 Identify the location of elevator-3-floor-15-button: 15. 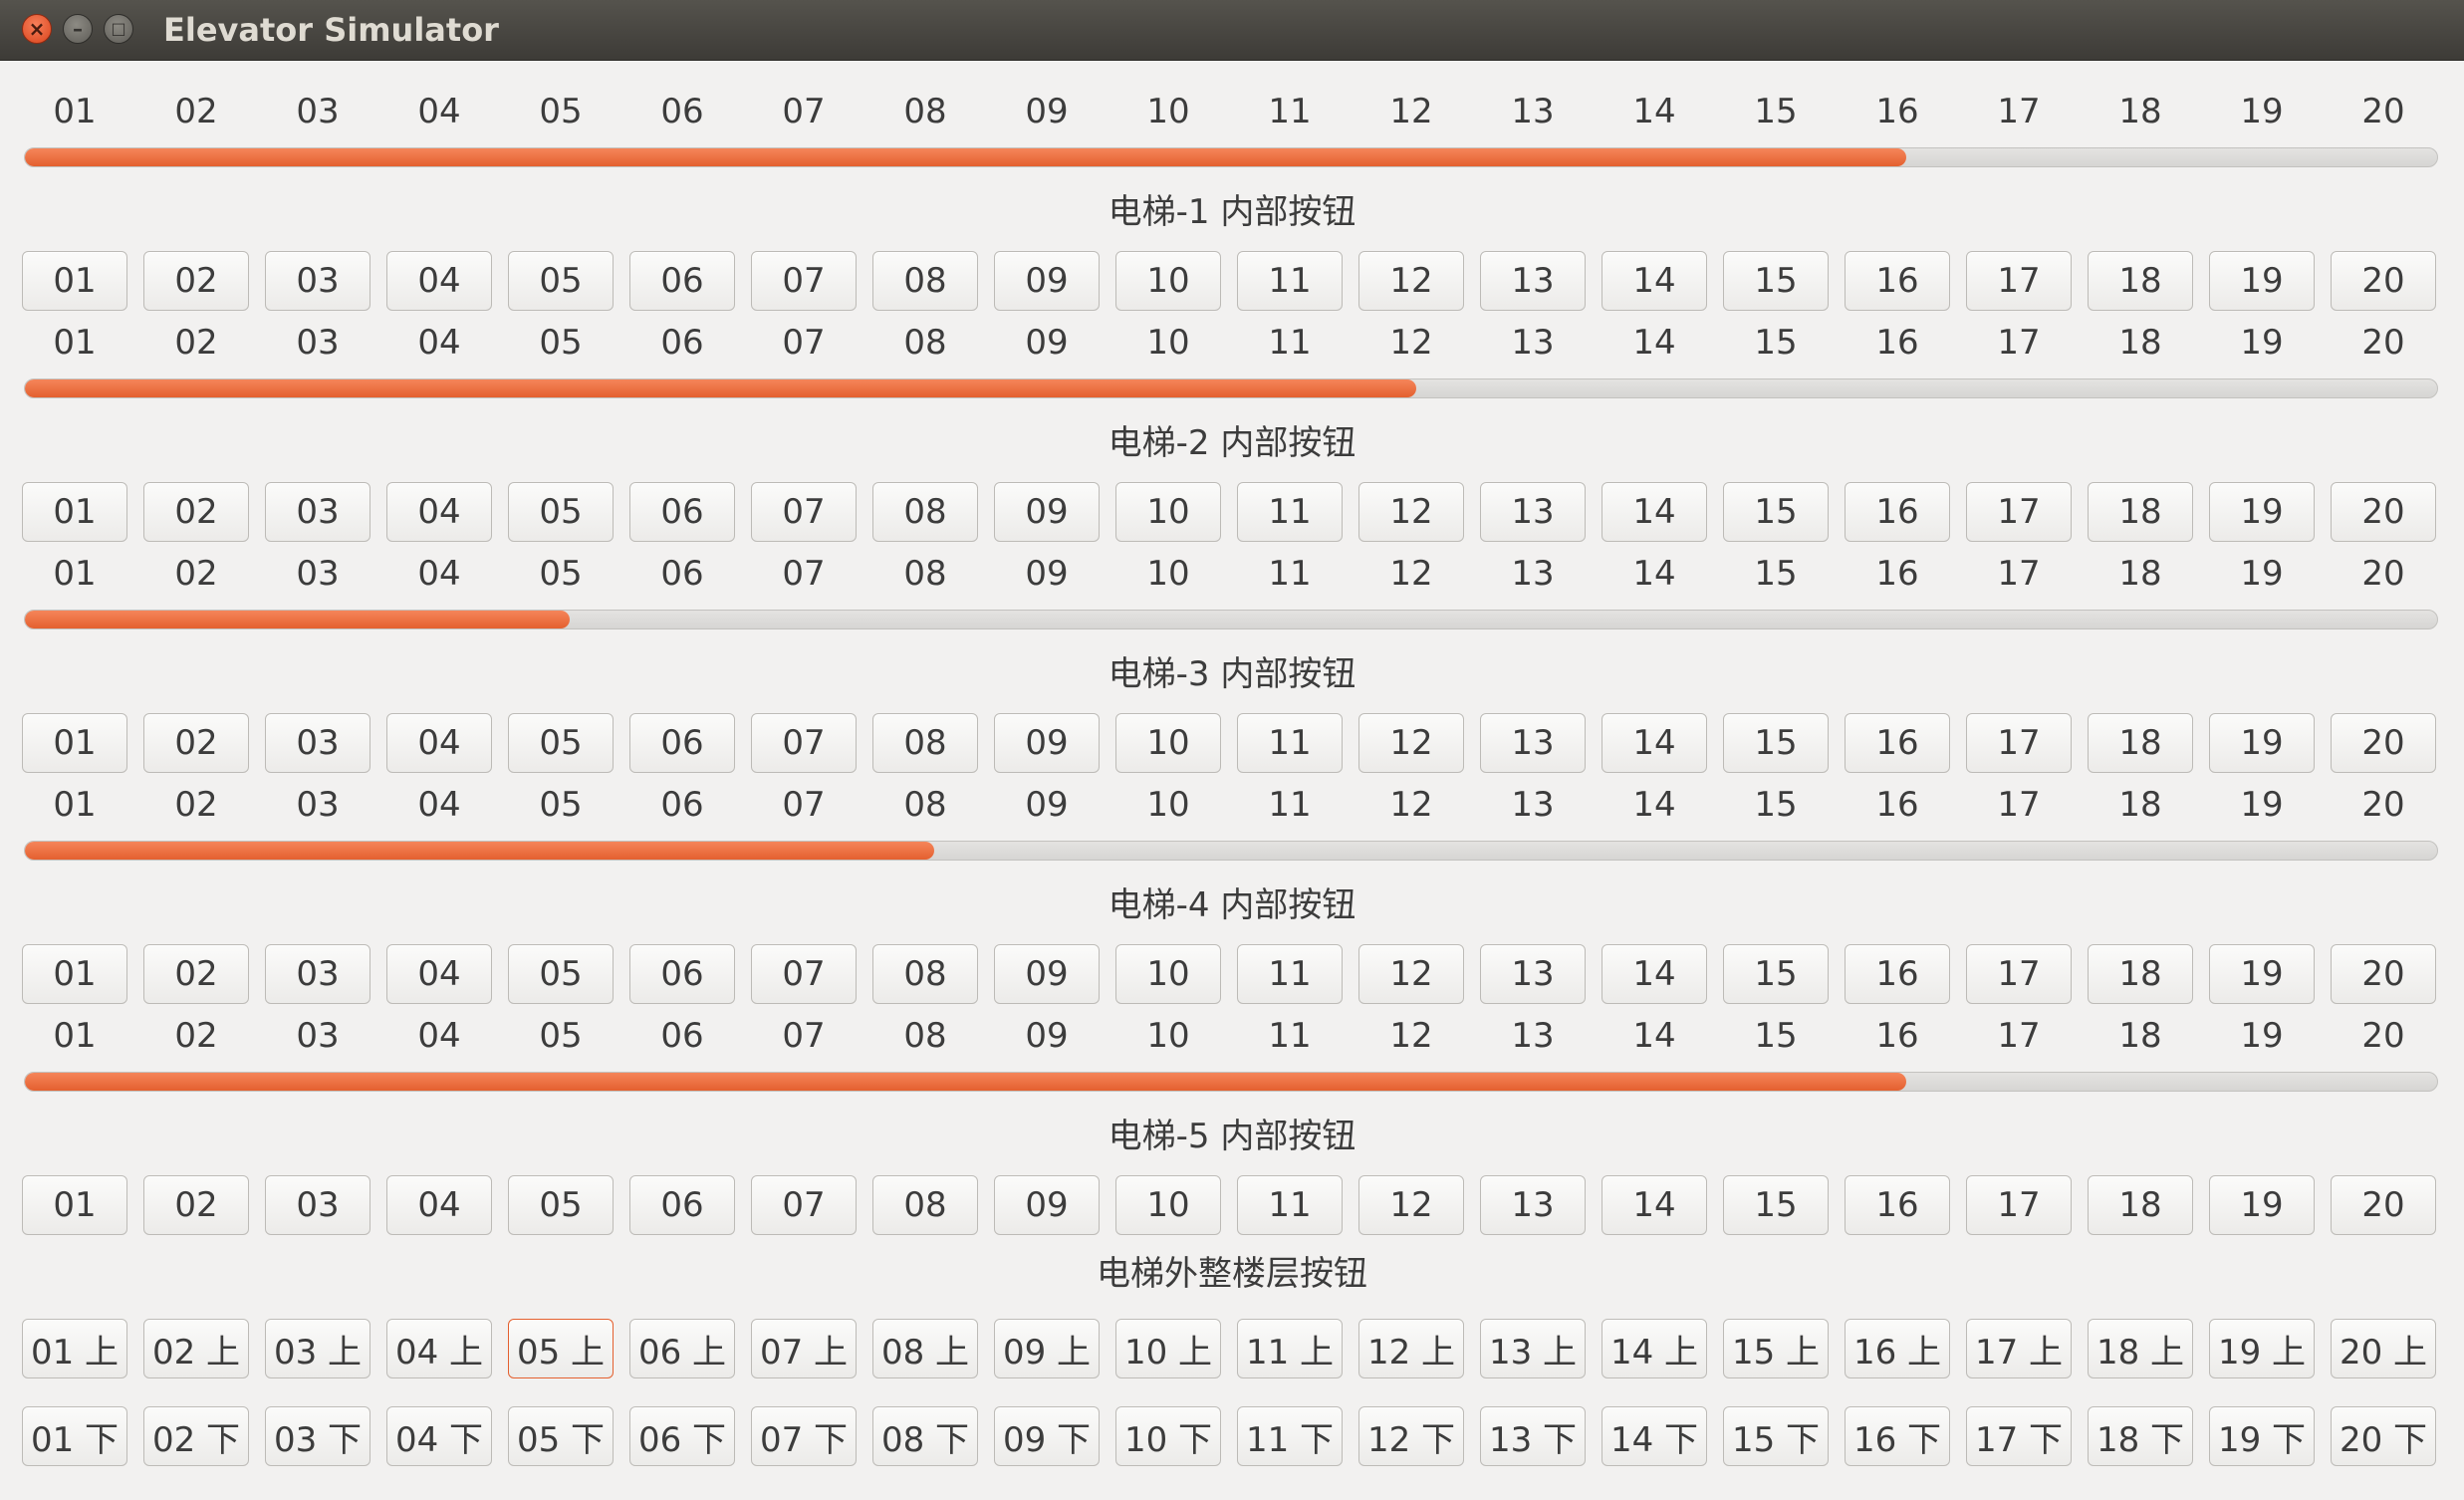
(1776, 743).